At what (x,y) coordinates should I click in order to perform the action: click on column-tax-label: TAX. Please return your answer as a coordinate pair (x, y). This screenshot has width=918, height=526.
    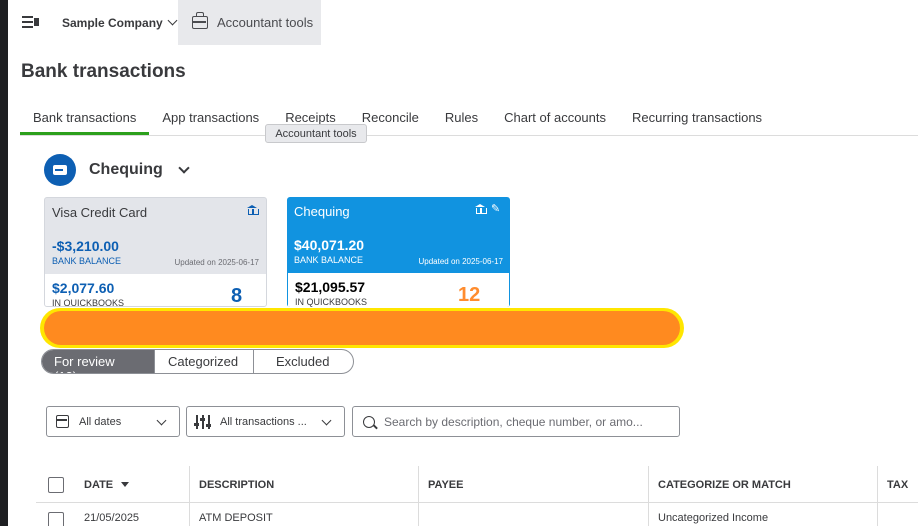
    Looking at the image, I should click on (898, 484).